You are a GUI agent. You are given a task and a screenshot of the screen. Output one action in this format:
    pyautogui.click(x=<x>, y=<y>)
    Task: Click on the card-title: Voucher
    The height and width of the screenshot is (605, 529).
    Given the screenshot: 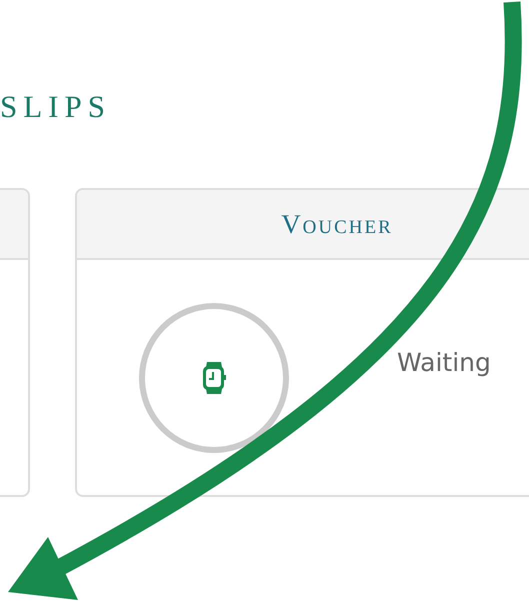 What is the action you would take?
    pyautogui.click(x=336, y=224)
    